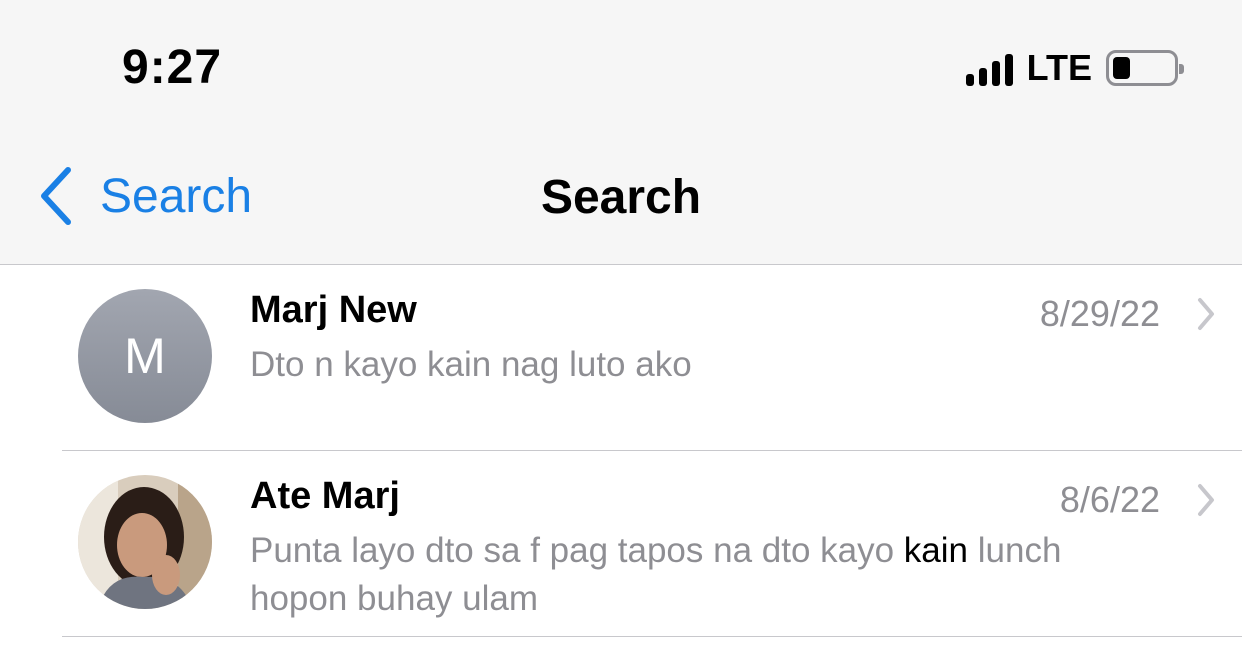 The image size is (1242, 653). What do you see at coordinates (471, 364) in the screenshot?
I see `message-preview: Dto n kayo kain nag luto ako` at bounding box center [471, 364].